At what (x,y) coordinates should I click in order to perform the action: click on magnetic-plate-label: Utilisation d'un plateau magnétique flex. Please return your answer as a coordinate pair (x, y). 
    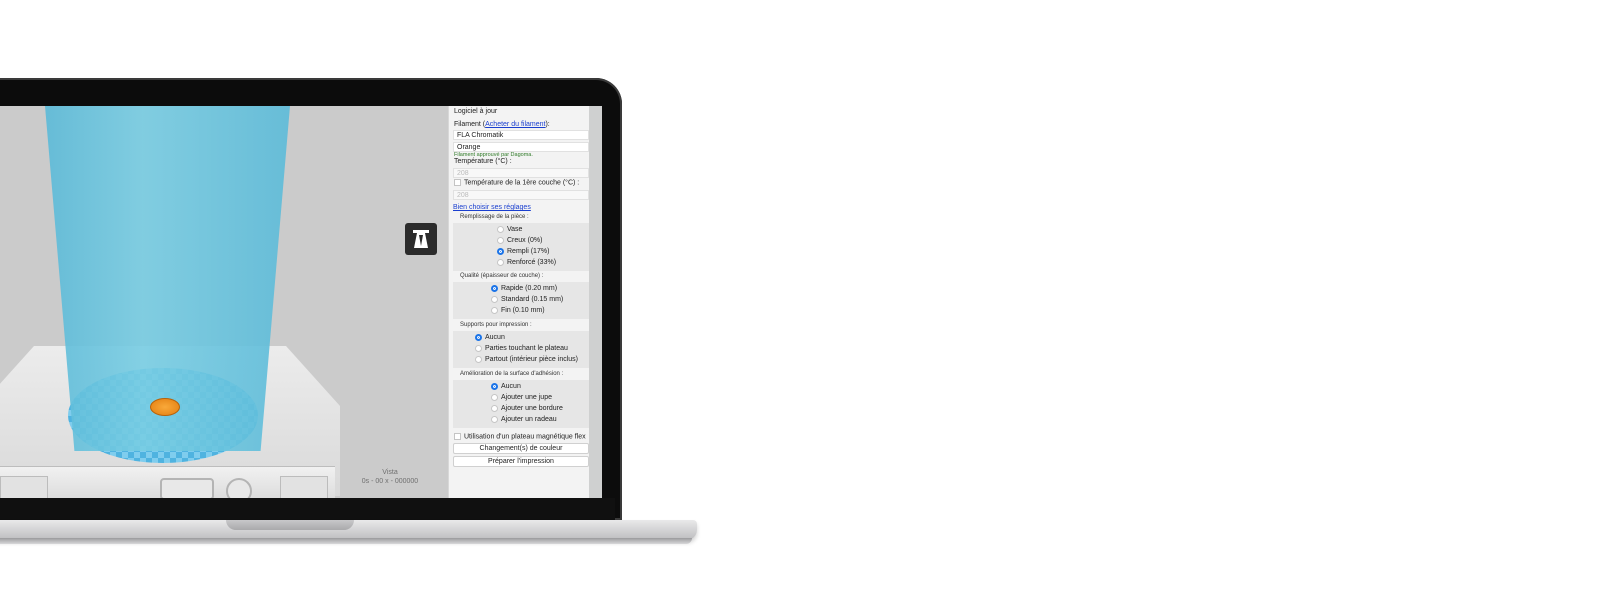
    Looking at the image, I should click on (525, 437).